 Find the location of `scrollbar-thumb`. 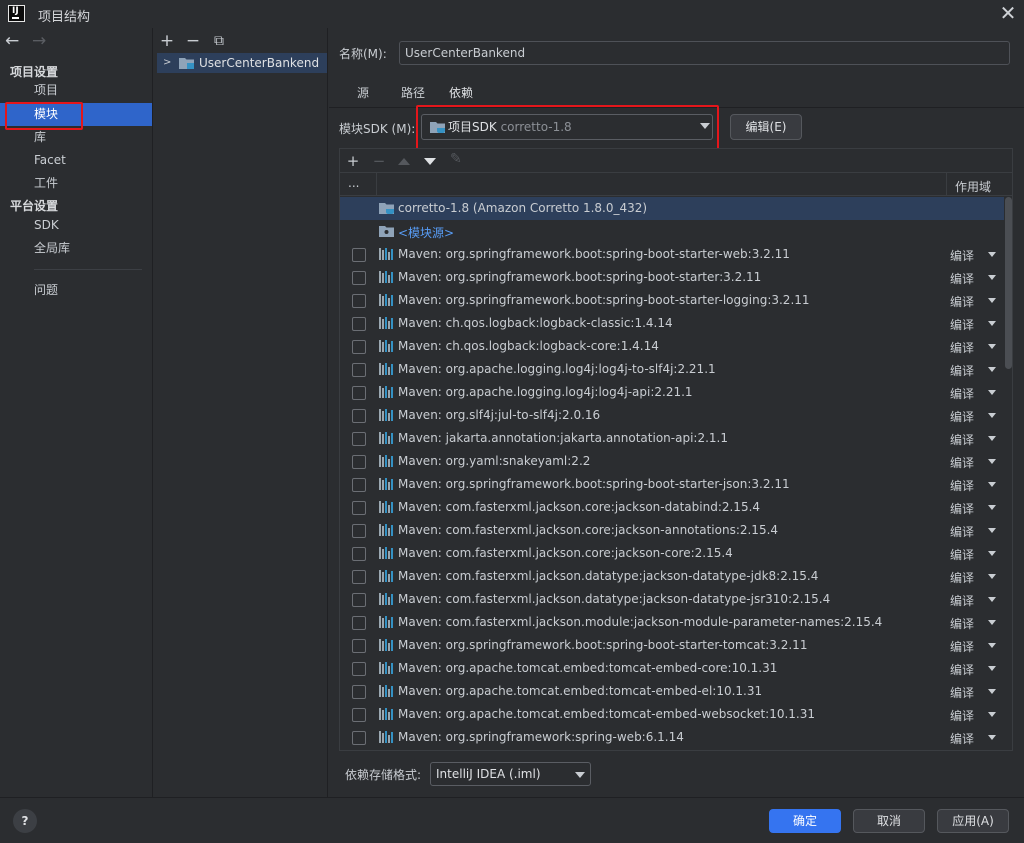

scrollbar-thumb is located at coordinates (1008, 283).